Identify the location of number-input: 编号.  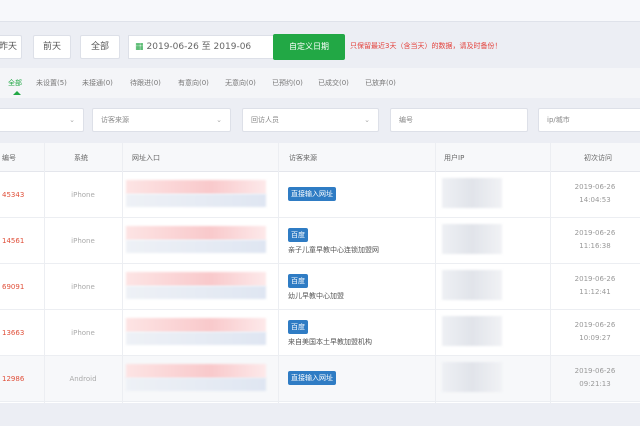
(459, 120).